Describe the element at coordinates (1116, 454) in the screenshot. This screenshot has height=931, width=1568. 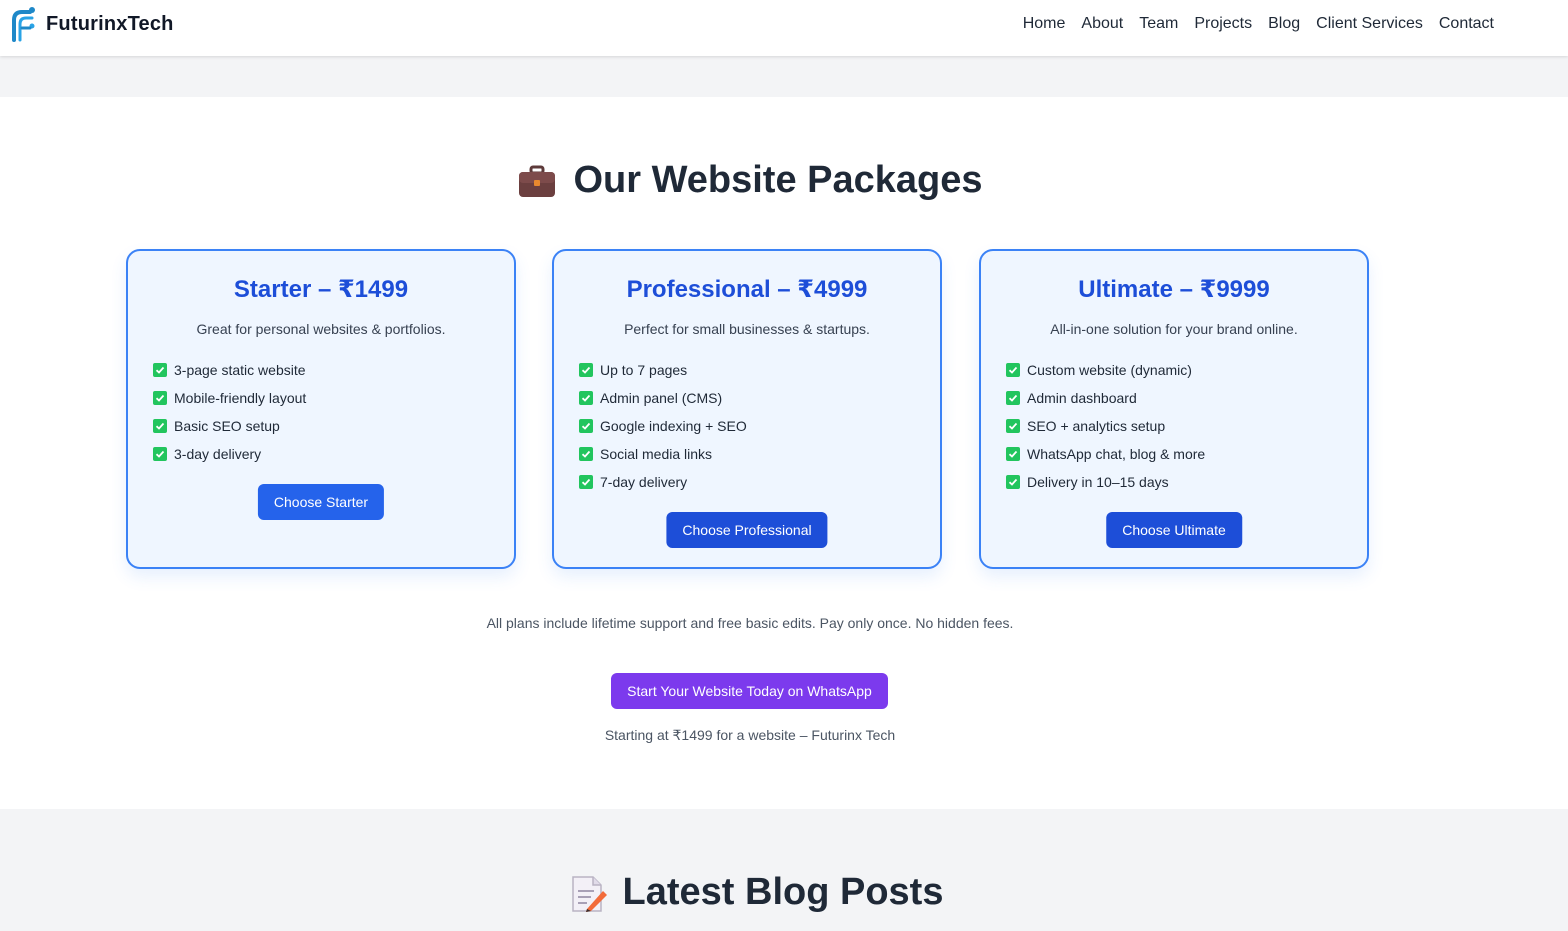
I see `feature-text: WhatsApp chat, blog & more` at that location.